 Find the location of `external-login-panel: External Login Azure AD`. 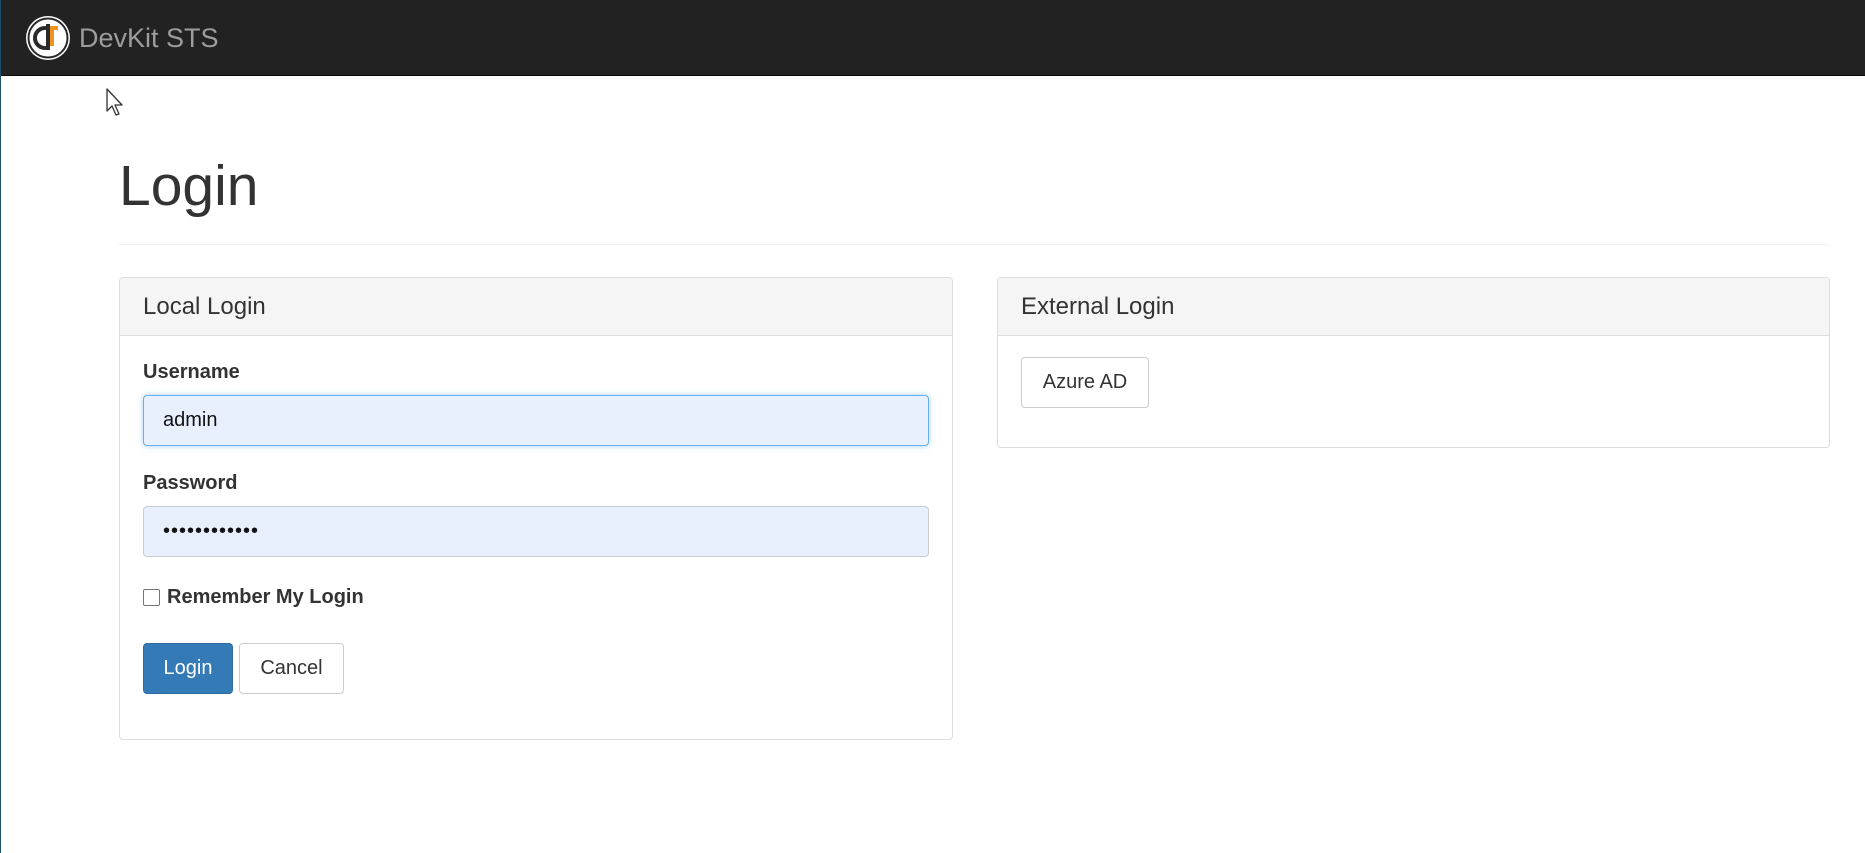

external-login-panel: External Login Azure AD is located at coordinates (1413, 362).